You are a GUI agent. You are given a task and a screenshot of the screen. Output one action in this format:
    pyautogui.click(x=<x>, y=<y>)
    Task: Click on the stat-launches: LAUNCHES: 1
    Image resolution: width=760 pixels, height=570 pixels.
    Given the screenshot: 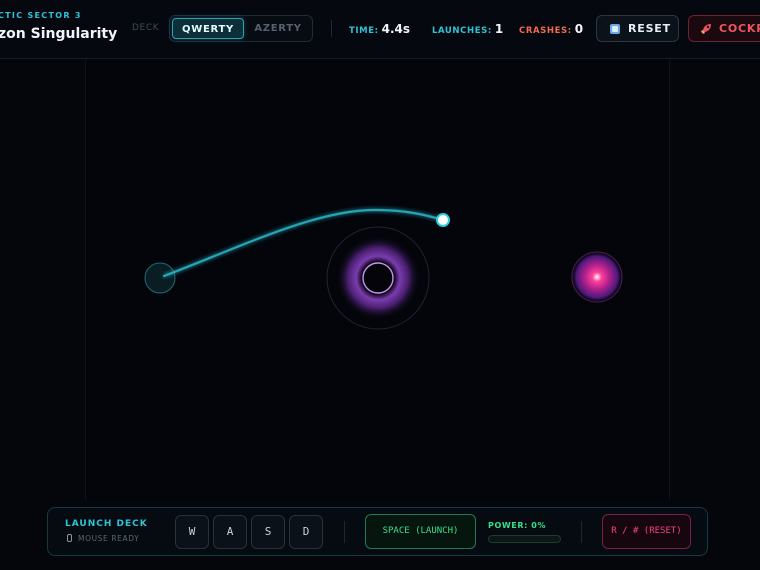 What is the action you would take?
    pyautogui.click(x=467, y=28)
    